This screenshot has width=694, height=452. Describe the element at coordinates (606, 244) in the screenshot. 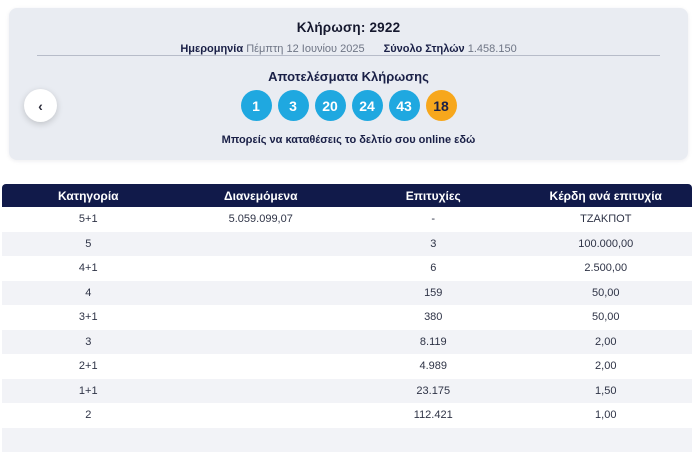

I see `table-cell: 100.000,00` at that location.